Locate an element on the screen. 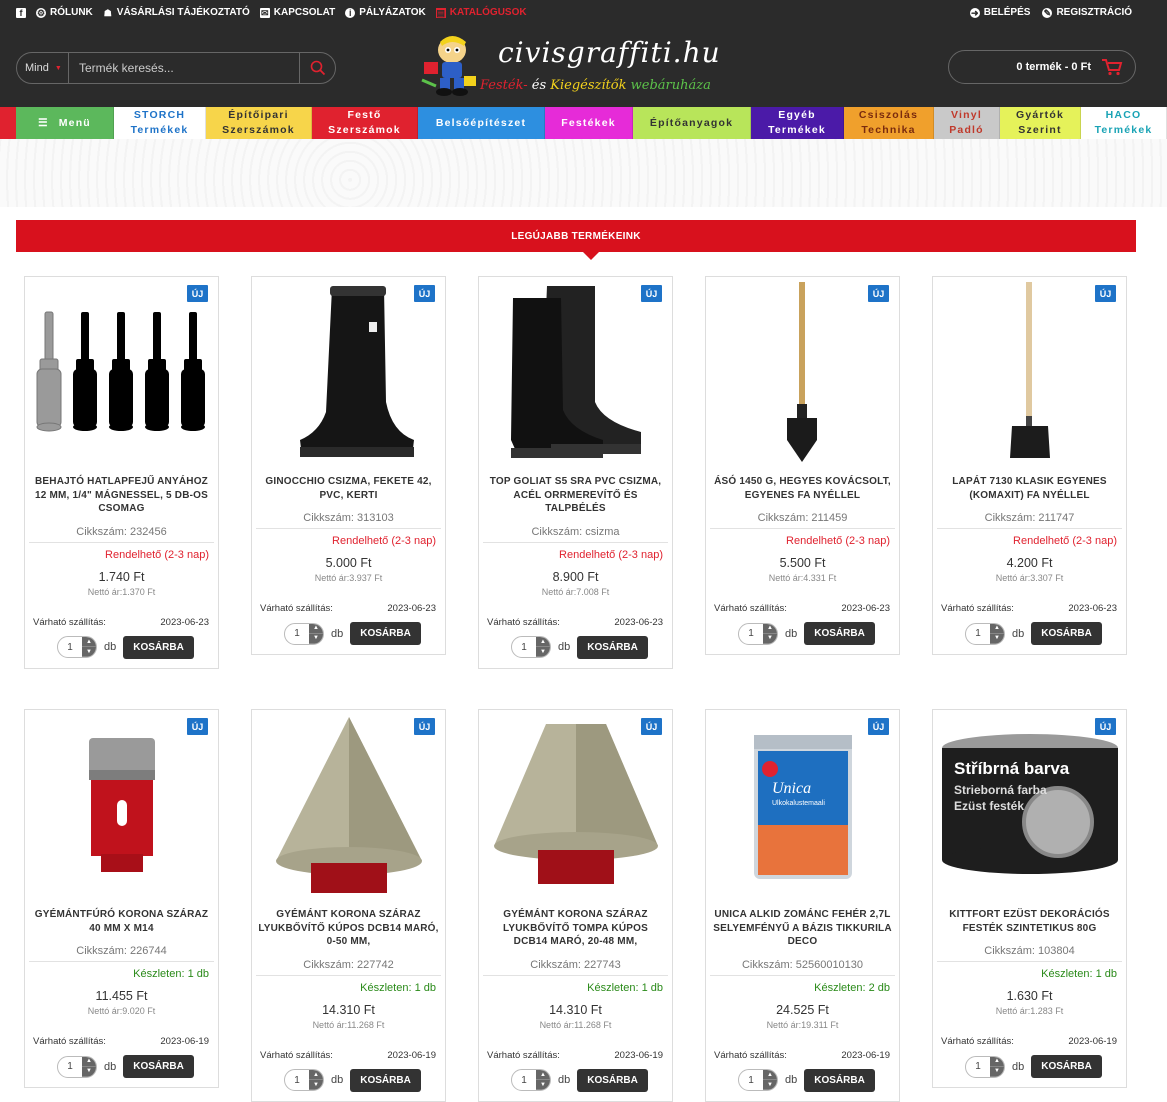  register-link: ✎ REGISZTRÁCIÓ is located at coordinates (1087, 12).